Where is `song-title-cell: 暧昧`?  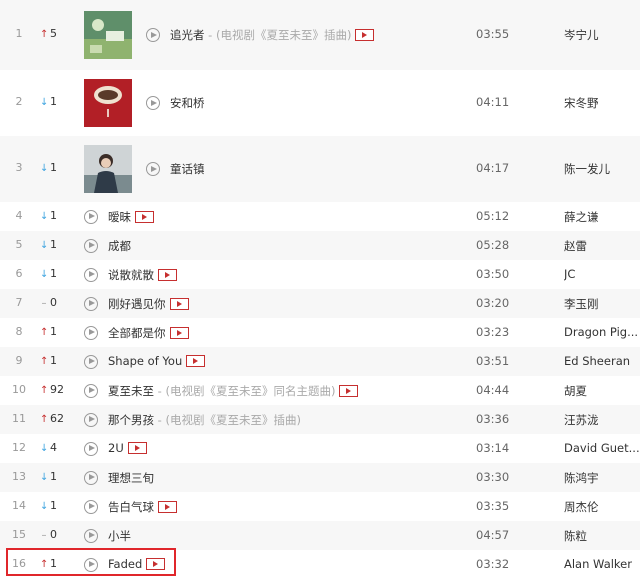
song-title-cell: 暧昧 is located at coordinates (131, 217).